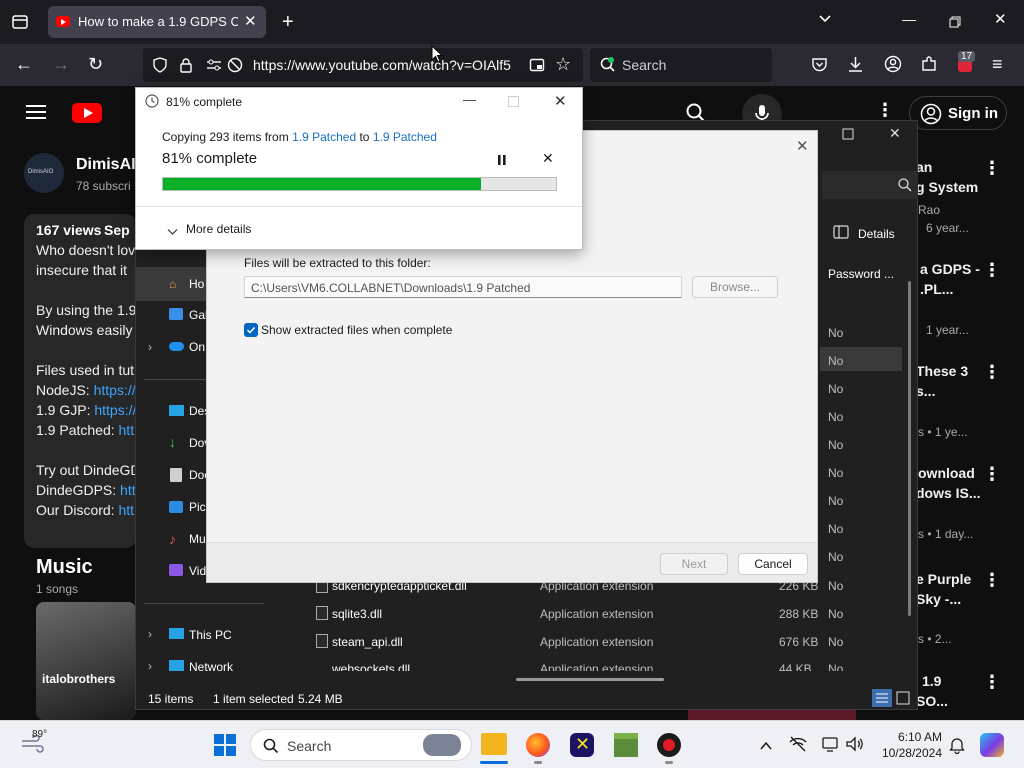  I want to click on list-all-tabs-chevron-icon, so click(825, 20).